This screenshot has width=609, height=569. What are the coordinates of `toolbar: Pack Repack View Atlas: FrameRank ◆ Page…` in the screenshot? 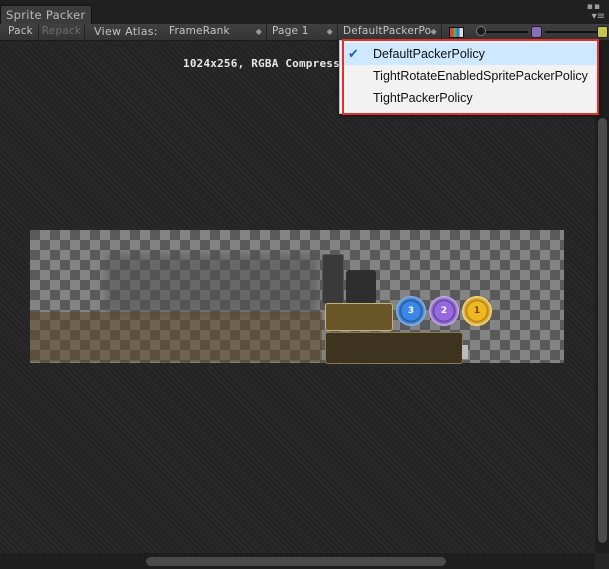 It's located at (304, 32).